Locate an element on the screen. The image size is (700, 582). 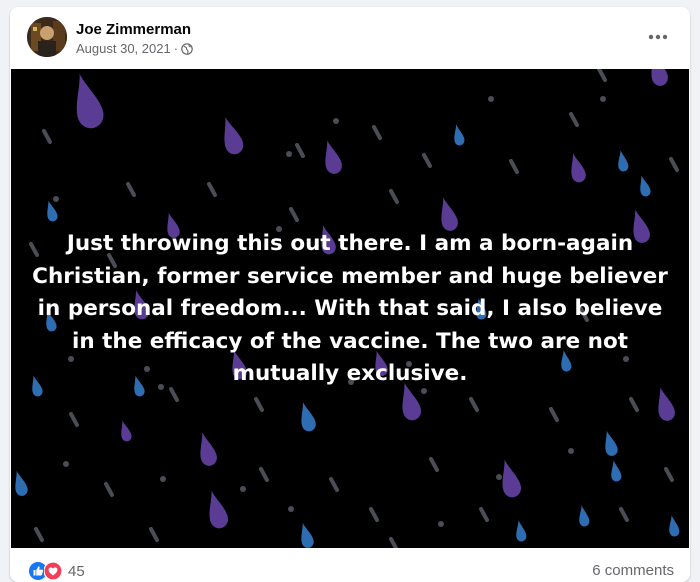
author-name: Joe Zimmerman is located at coordinates (133, 29).